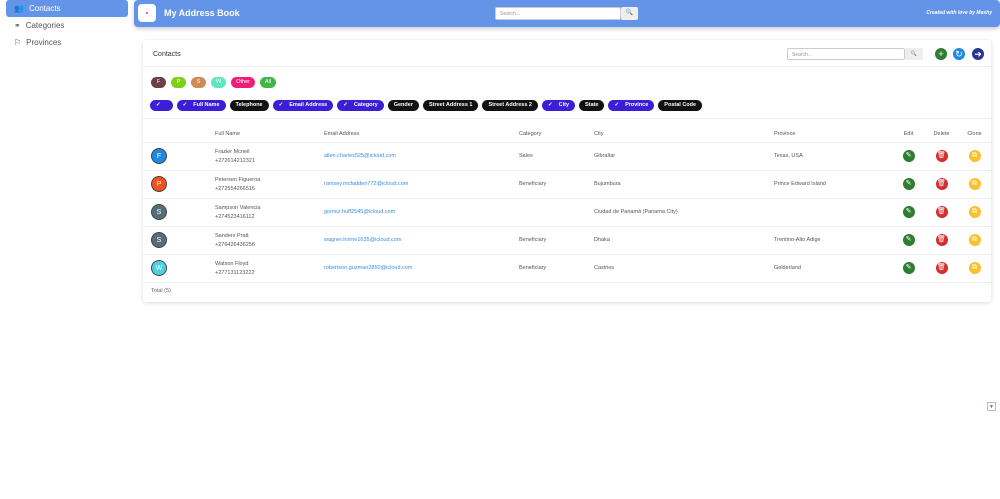 The image size is (1000, 499). I want to click on contact-email-link: allen.charles525@icloud.com, so click(360, 156).